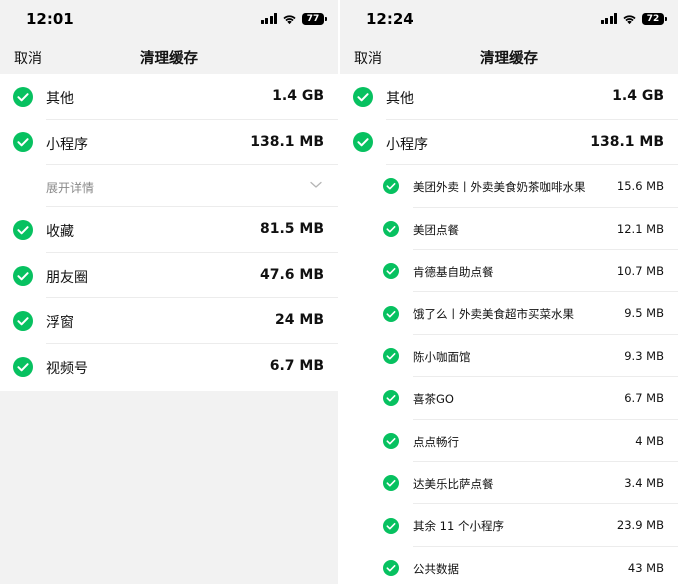 The image size is (678, 584). What do you see at coordinates (453, 483) in the screenshot?
I see `item-label: 达美乐比萨点餐` at bounding box center [453, 483].